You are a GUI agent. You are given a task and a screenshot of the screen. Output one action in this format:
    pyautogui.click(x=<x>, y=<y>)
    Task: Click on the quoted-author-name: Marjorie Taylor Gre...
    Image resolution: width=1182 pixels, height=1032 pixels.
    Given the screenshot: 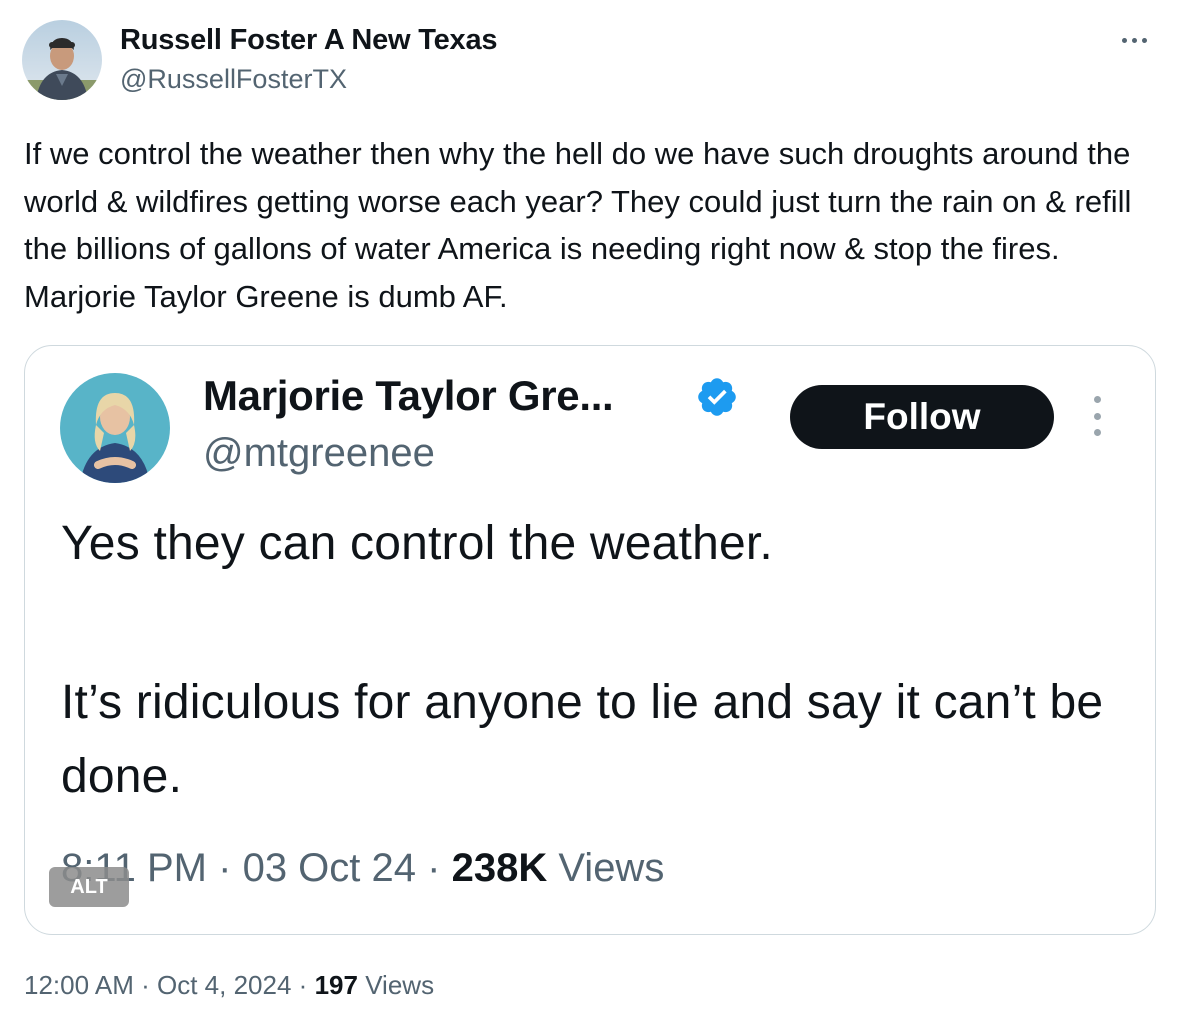 What is the action you would take?
    pyautogui.click(x=408, y=395)
    